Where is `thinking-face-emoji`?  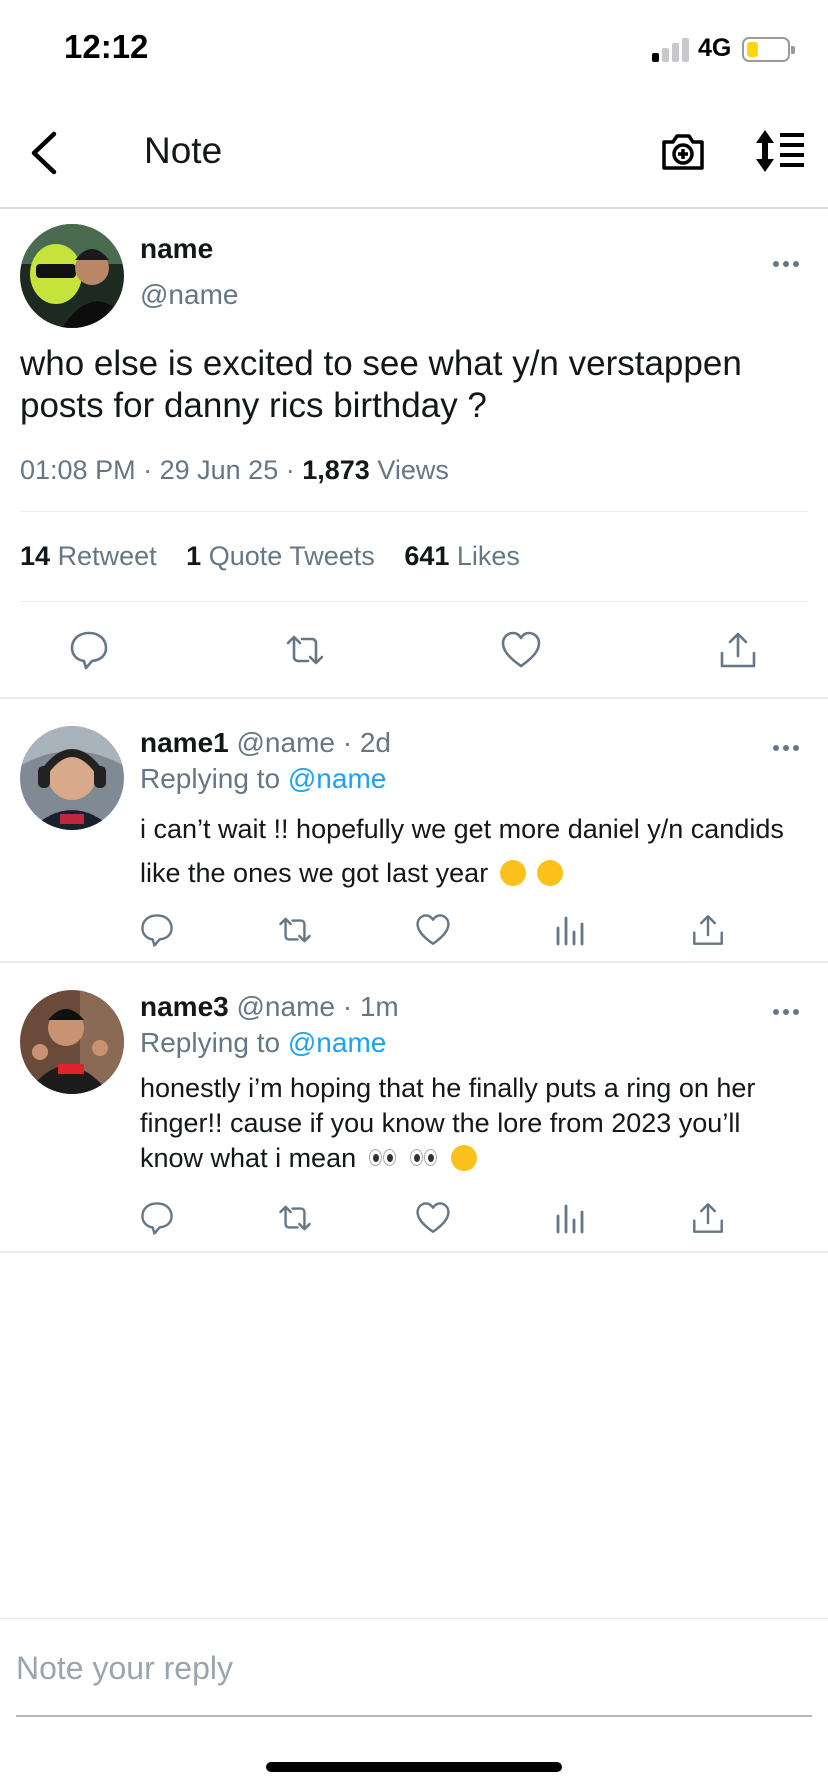 thinking-face-emoji is located at coordinates (512, 873).